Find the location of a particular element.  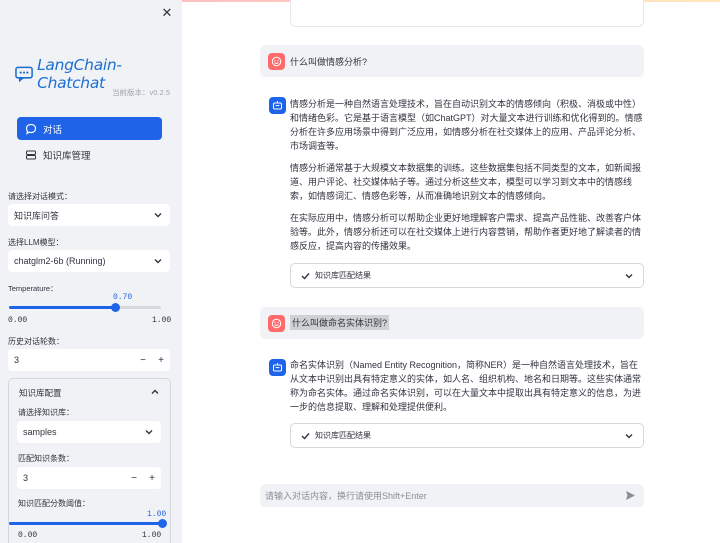

dialog-mode-label: 请选择对话模式： is located at coordinates (40, 196).